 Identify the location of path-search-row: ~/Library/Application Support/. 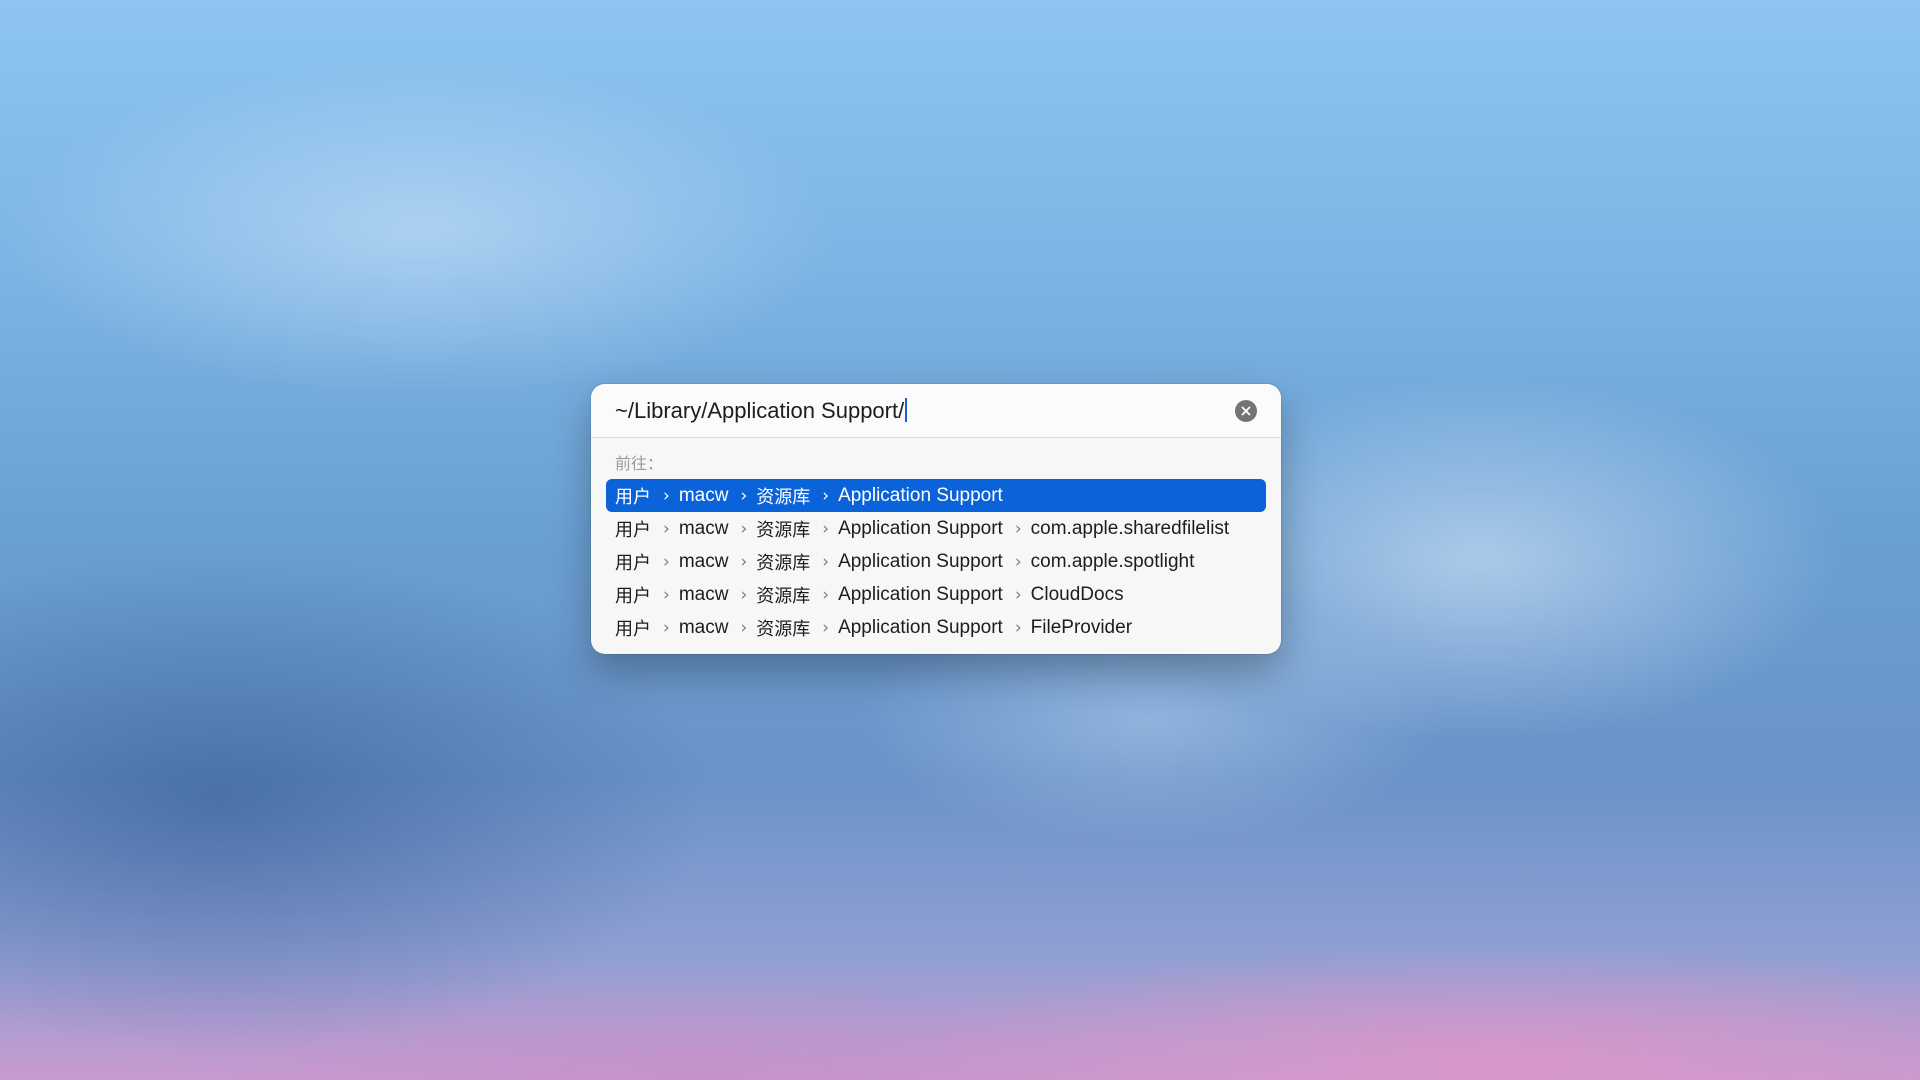
(936, 411).